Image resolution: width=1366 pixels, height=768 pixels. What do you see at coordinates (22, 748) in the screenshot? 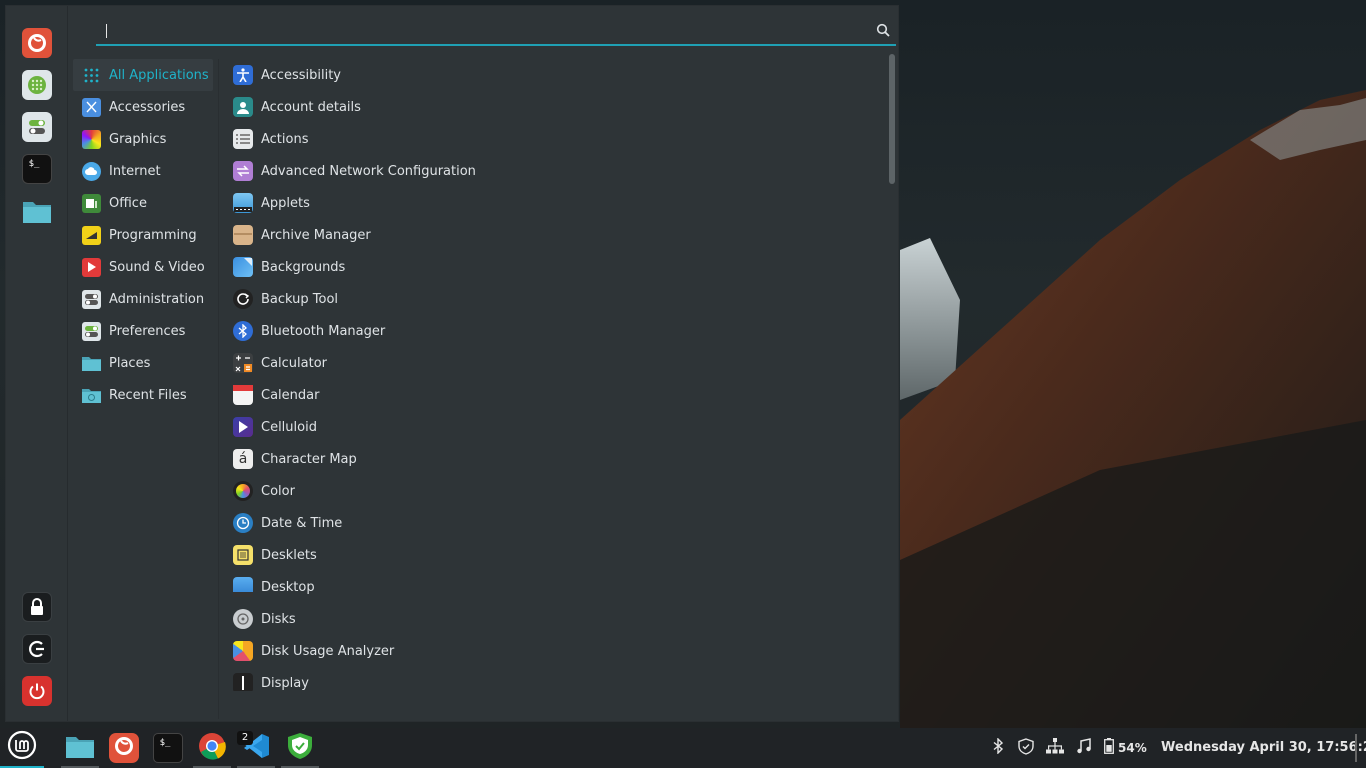
I see `mint-menu-button` at bounding box center [22, 748].